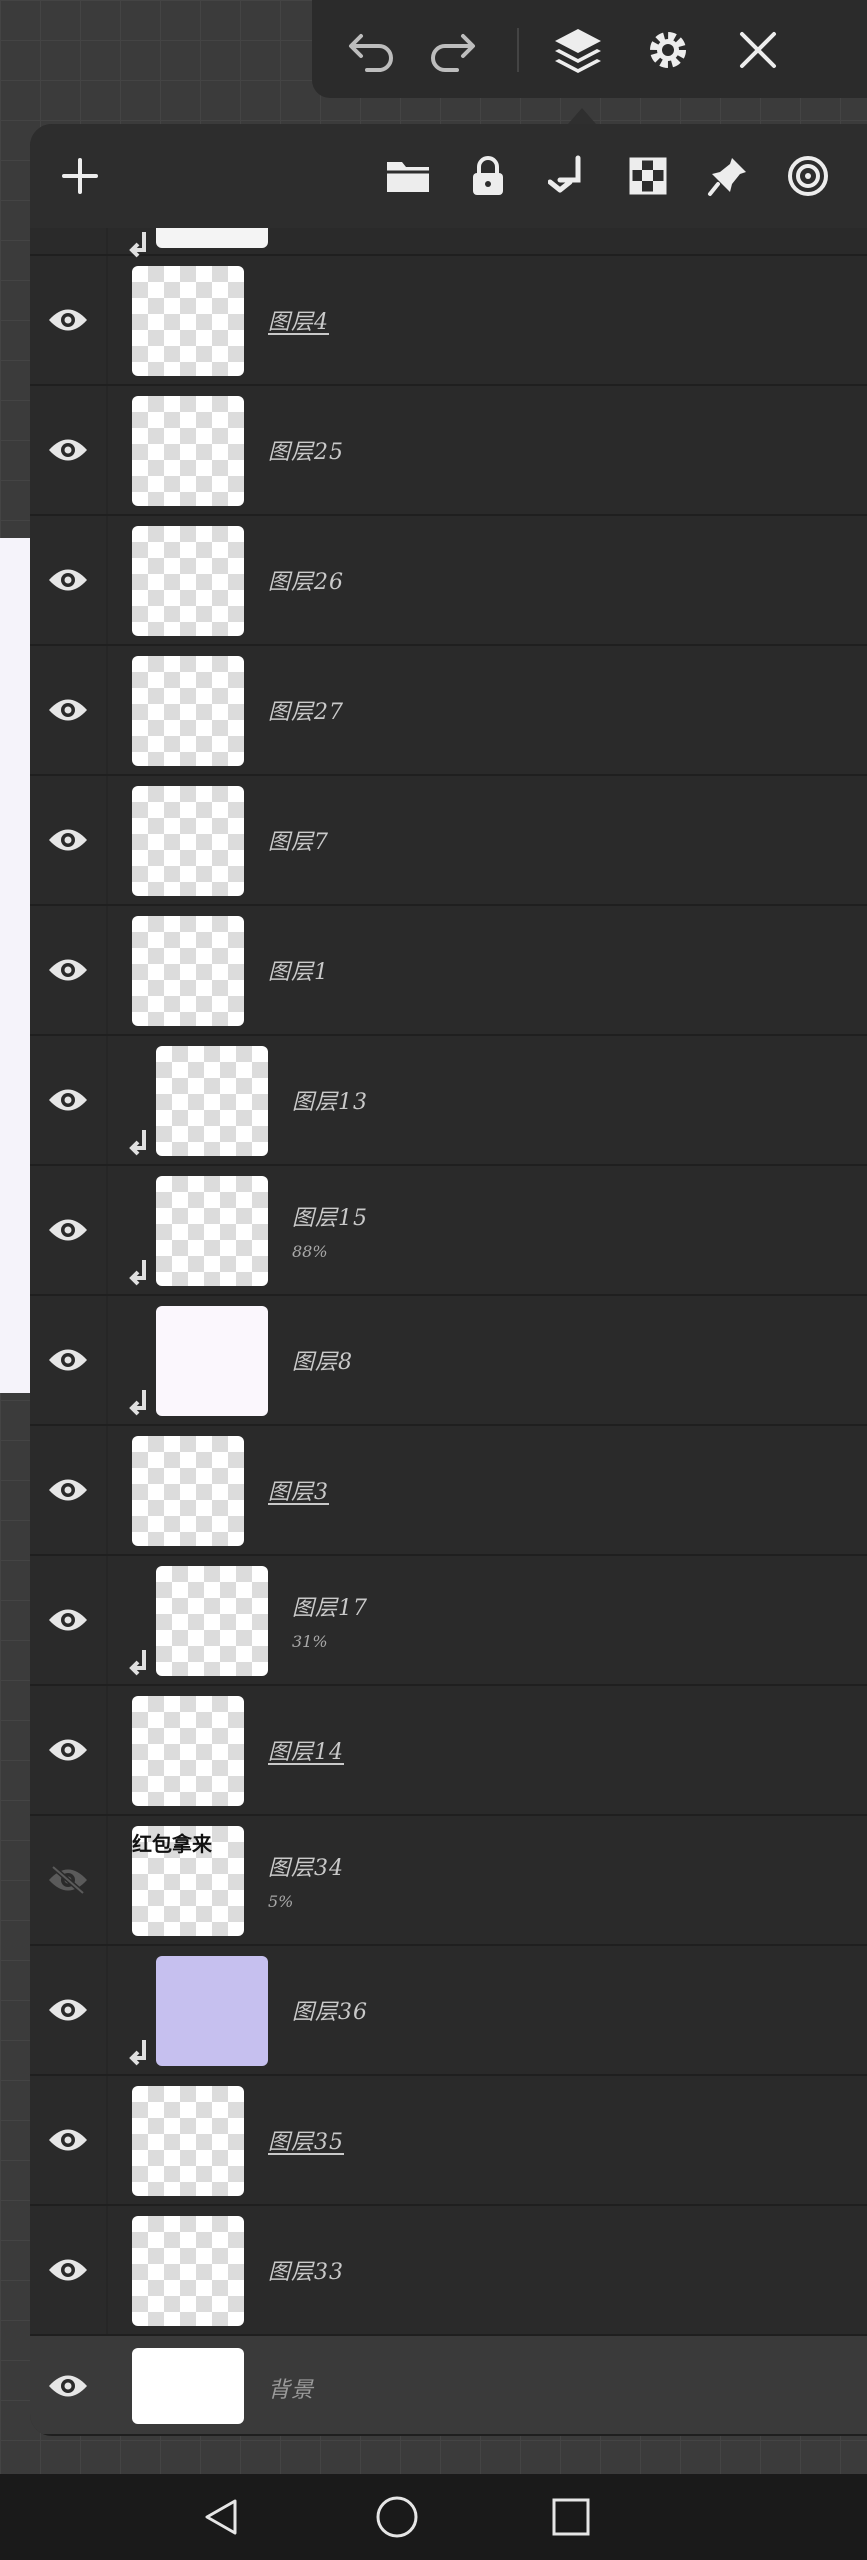 Image resolution: width=867 pixels, height=2560 pixels. I want to click on redo-icon, so click(452, 50).